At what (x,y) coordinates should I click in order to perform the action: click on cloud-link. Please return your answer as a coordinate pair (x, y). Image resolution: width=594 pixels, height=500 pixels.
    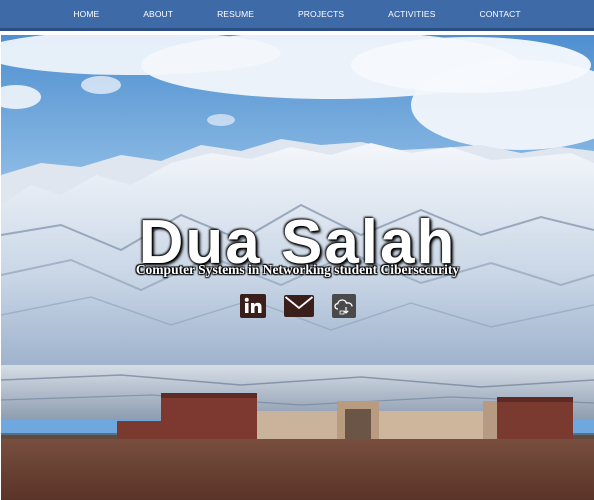
    Looking at the image, I should click on (343, 308).